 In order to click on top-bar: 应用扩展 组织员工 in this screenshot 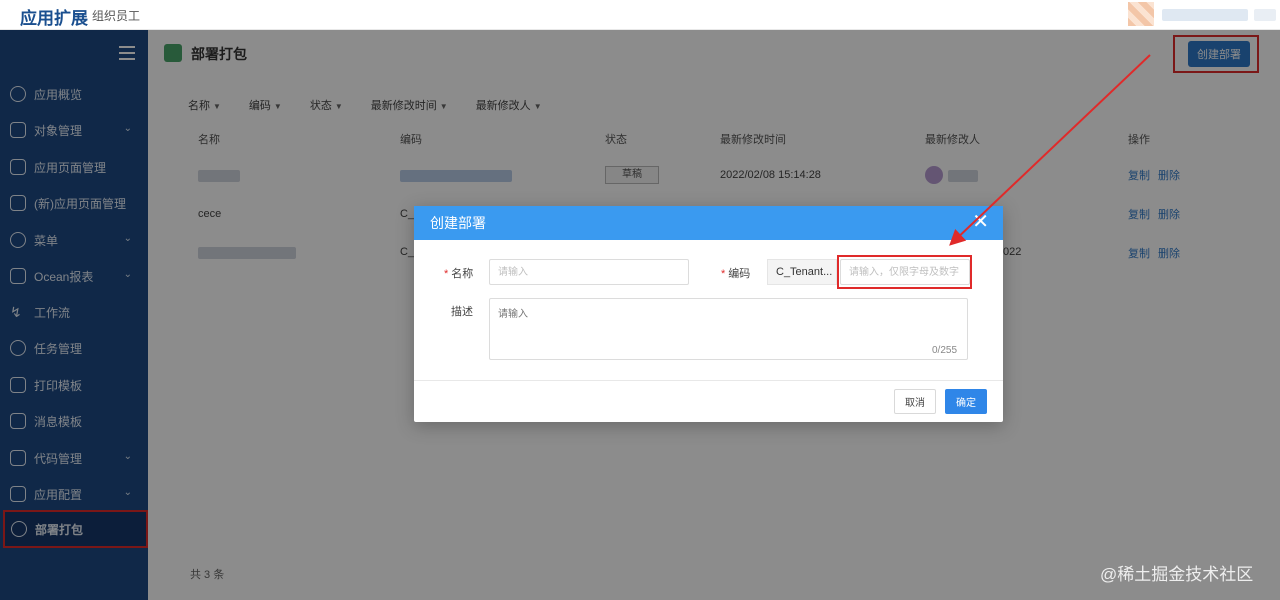, I will do `click(640, 15)`.